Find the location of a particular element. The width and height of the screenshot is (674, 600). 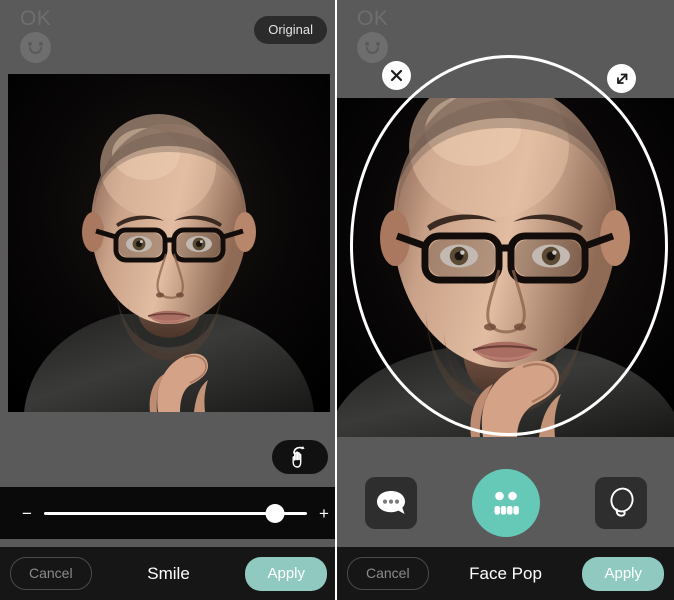

slider-plus-label: + is located at coordinates (323, 513).